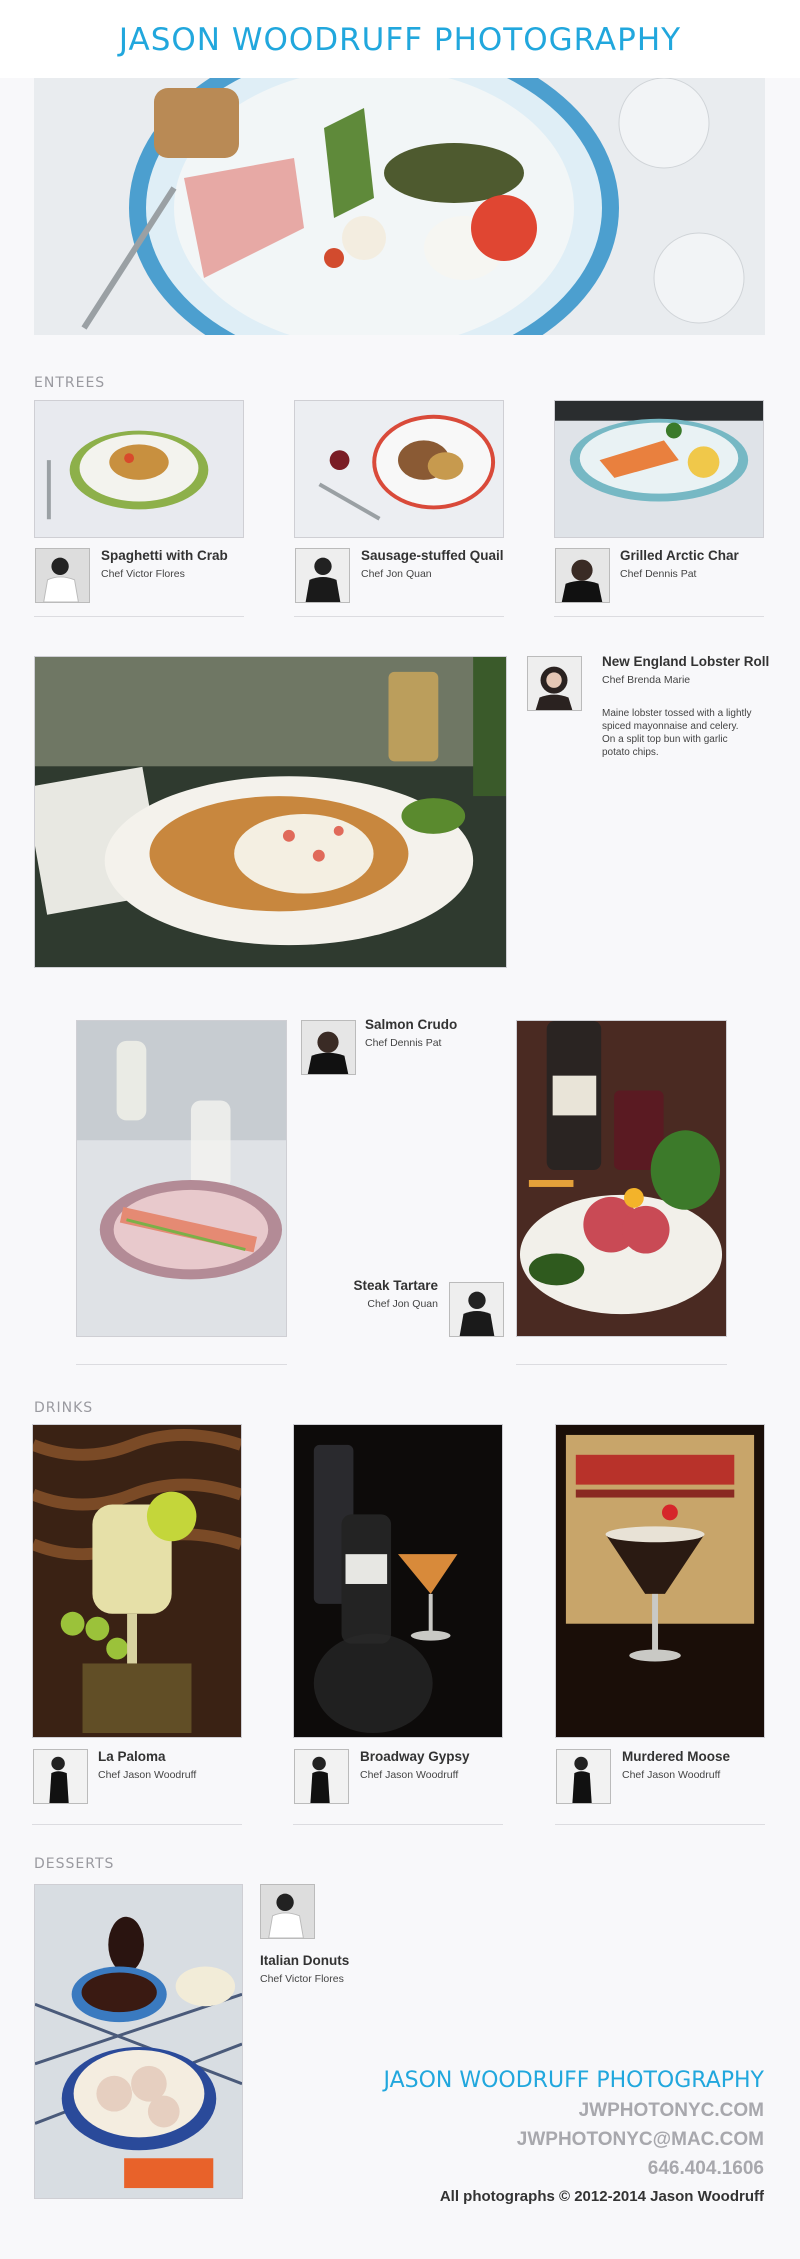 The width and height of the screenshot is (800, 2259). What do you see at coordinates (676, 1756) in the screenshot?
I see `drink-name-murdered-moose: Murdered Moose` at bounding box center [676, 1756].